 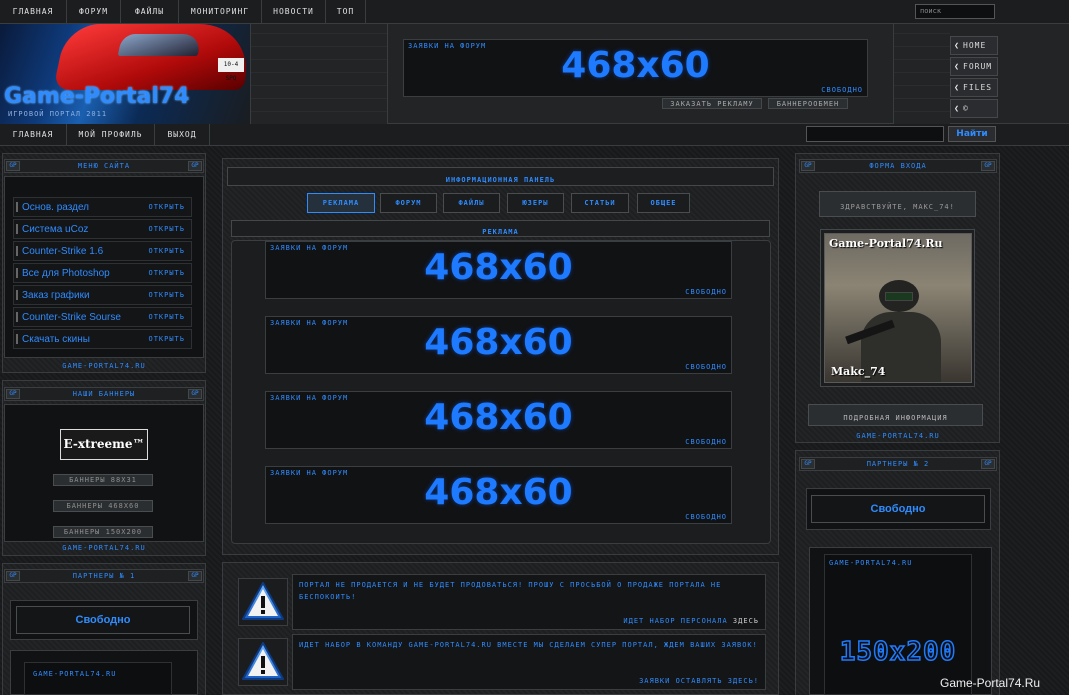 What do you see at coordinates (102, 207) in the screenshot?
I see `menu-item: Основ. раздел ОТКРЫТЬ` at bounding box center [102, 207].